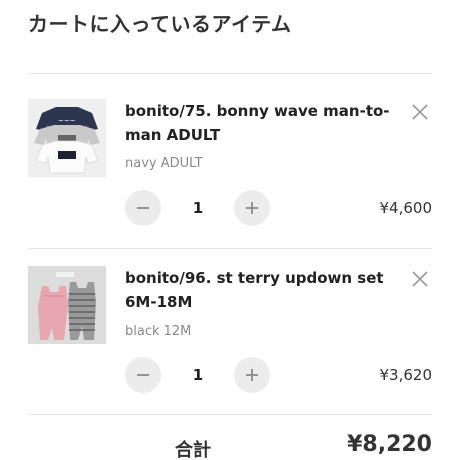 This screenshot has height=460, width=460. I want to click on total-label: 合計, so click(193, 450).